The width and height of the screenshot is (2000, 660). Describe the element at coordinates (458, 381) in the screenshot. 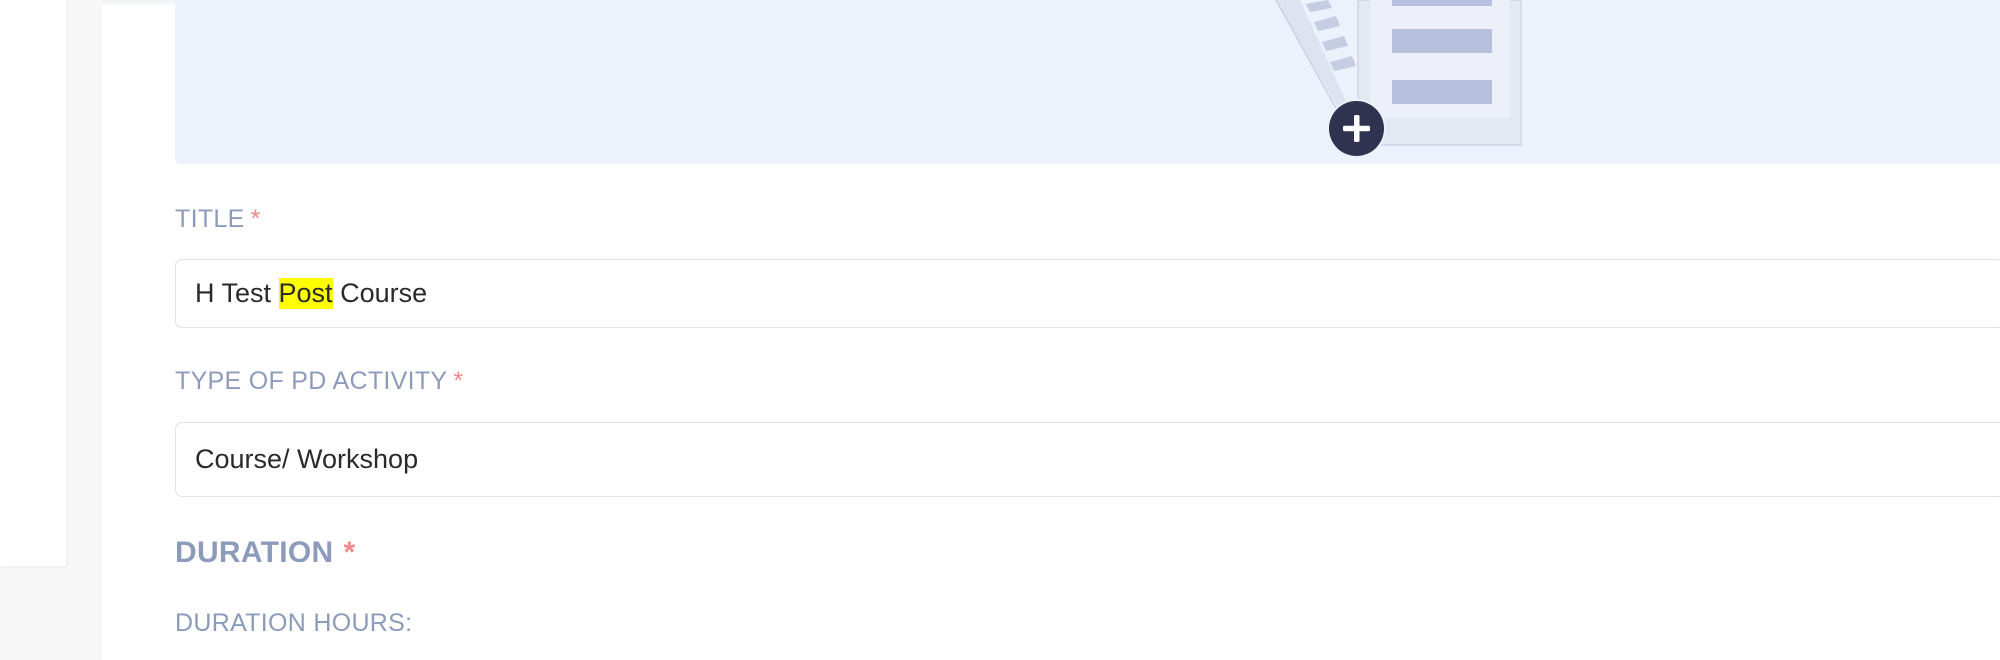

I see `type-required-mark: *` at that location.